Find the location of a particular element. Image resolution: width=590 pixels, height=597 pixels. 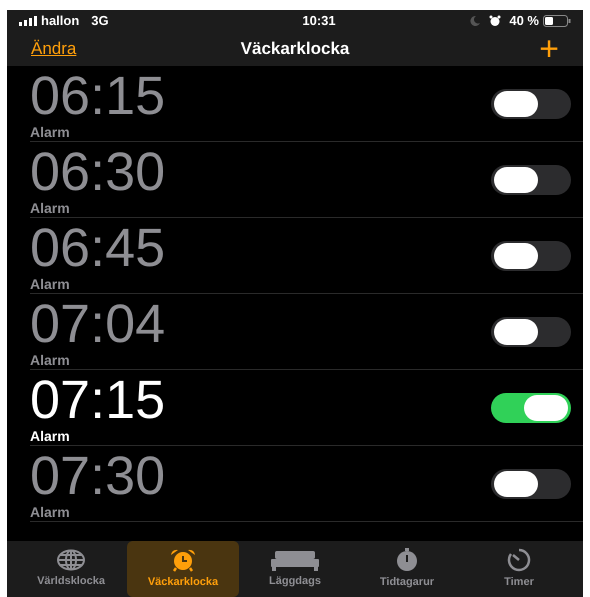

battery-icon is located at coordinates (557, 21).